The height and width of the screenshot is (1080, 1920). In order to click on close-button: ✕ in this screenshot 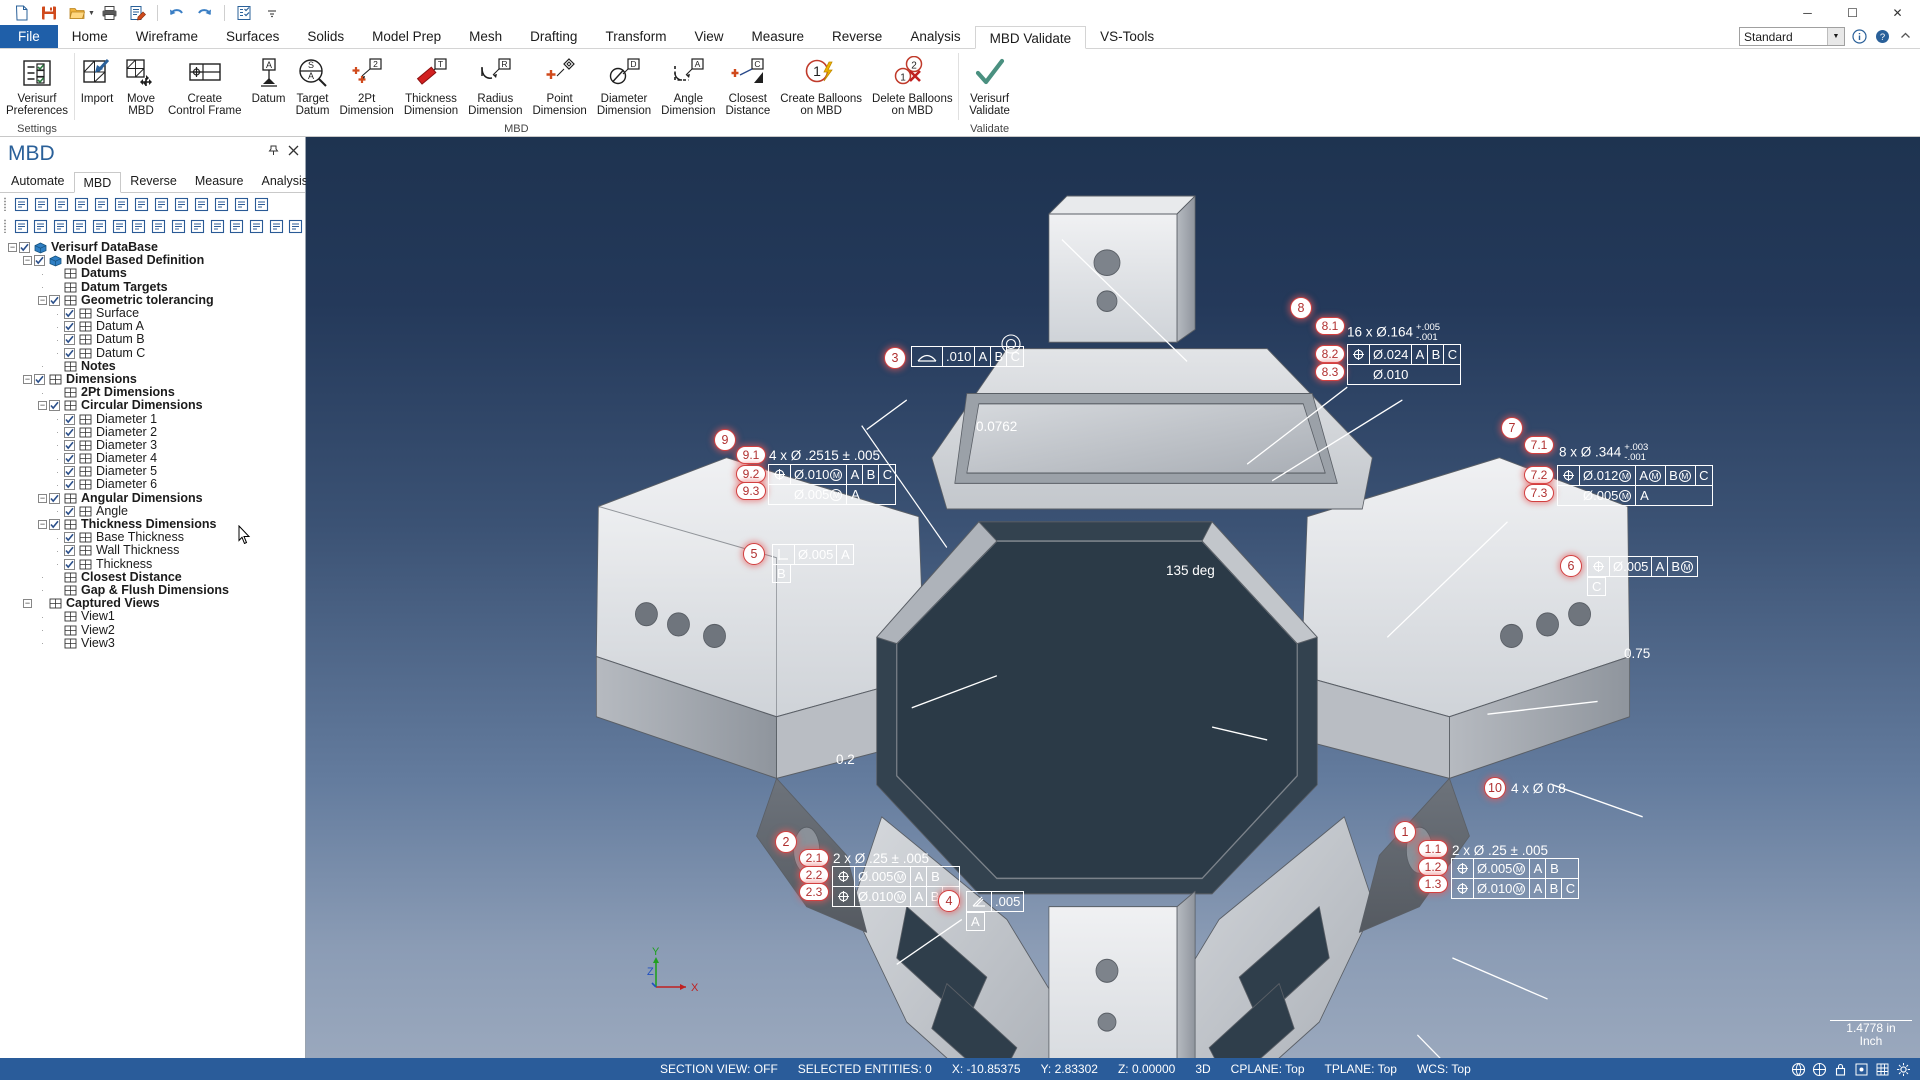, I will do `click(1897, 13)`.